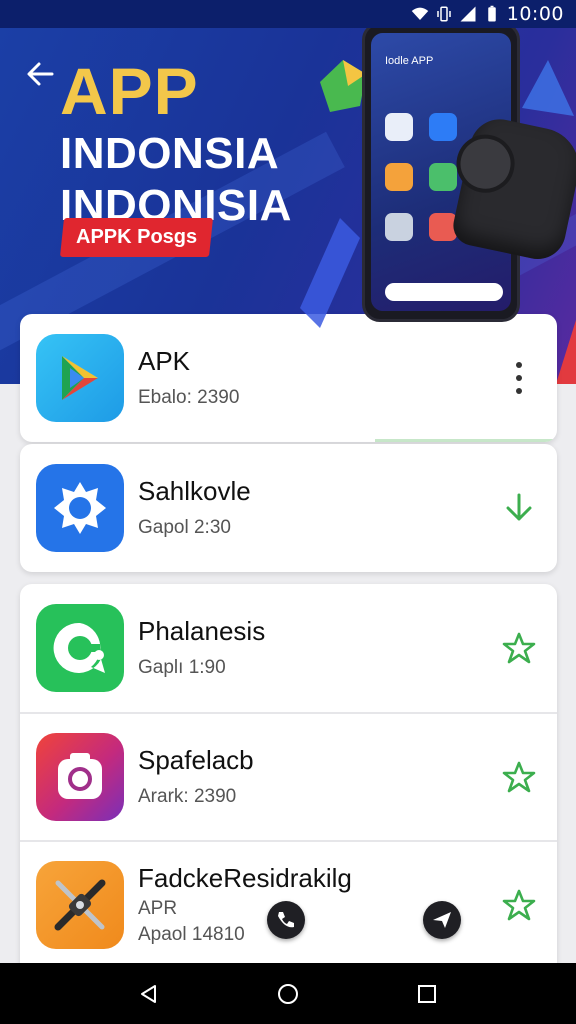 This screenshot has width=576, height=1024. Describe the element at coordinates (443, 14) in the screenshot. I see `vibrate-icon` at that location.